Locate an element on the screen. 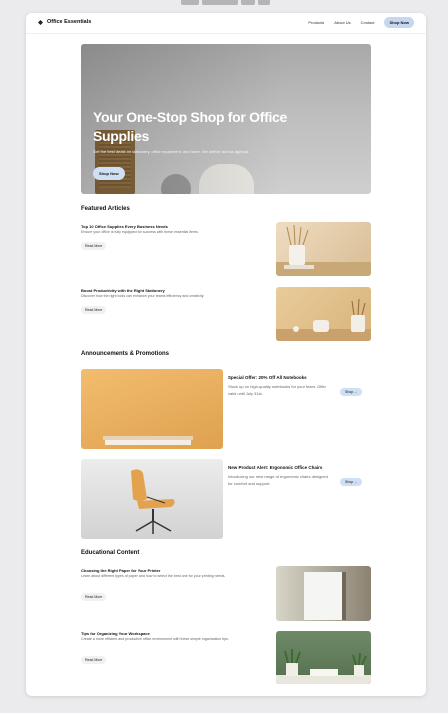 This screenshot has width=448, height=713. paper-sheet-image is located at coordinates (325, 596).